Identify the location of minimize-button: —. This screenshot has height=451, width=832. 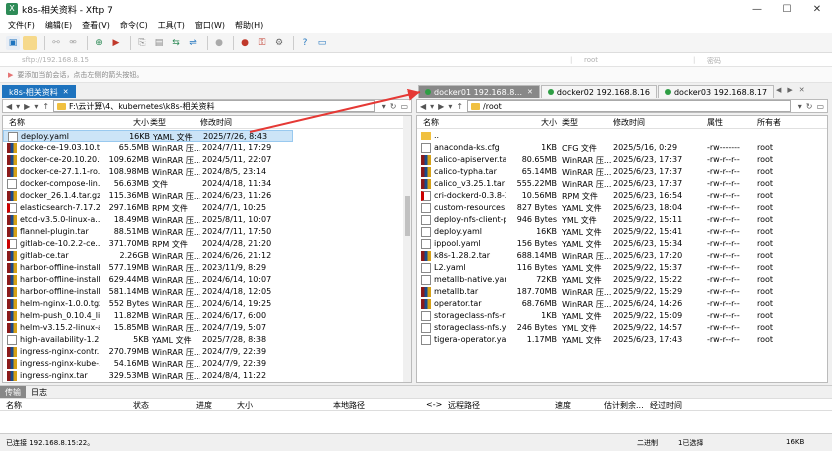
(757, 9).